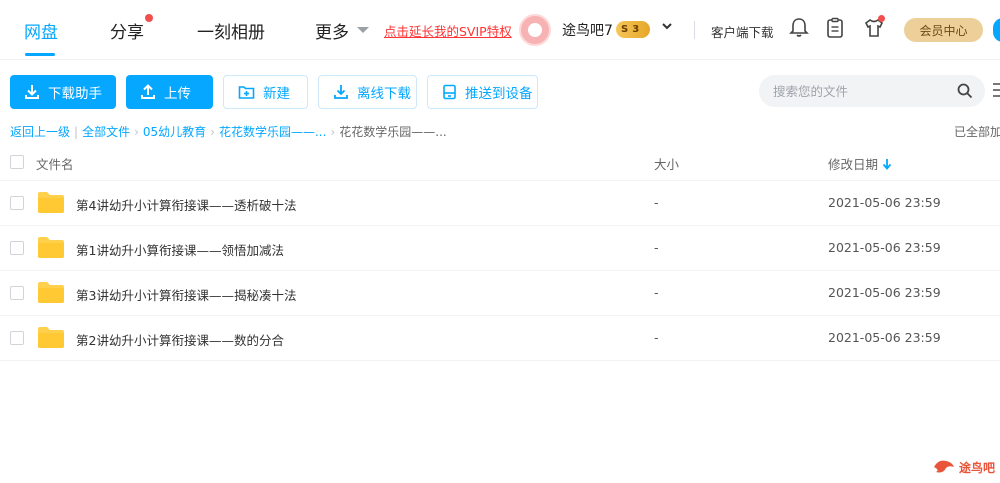 This screenshot has height=483, width=1000. Describe the element at coordinates (694, 30) in the screenshot. I see `nav-divider` at that location.